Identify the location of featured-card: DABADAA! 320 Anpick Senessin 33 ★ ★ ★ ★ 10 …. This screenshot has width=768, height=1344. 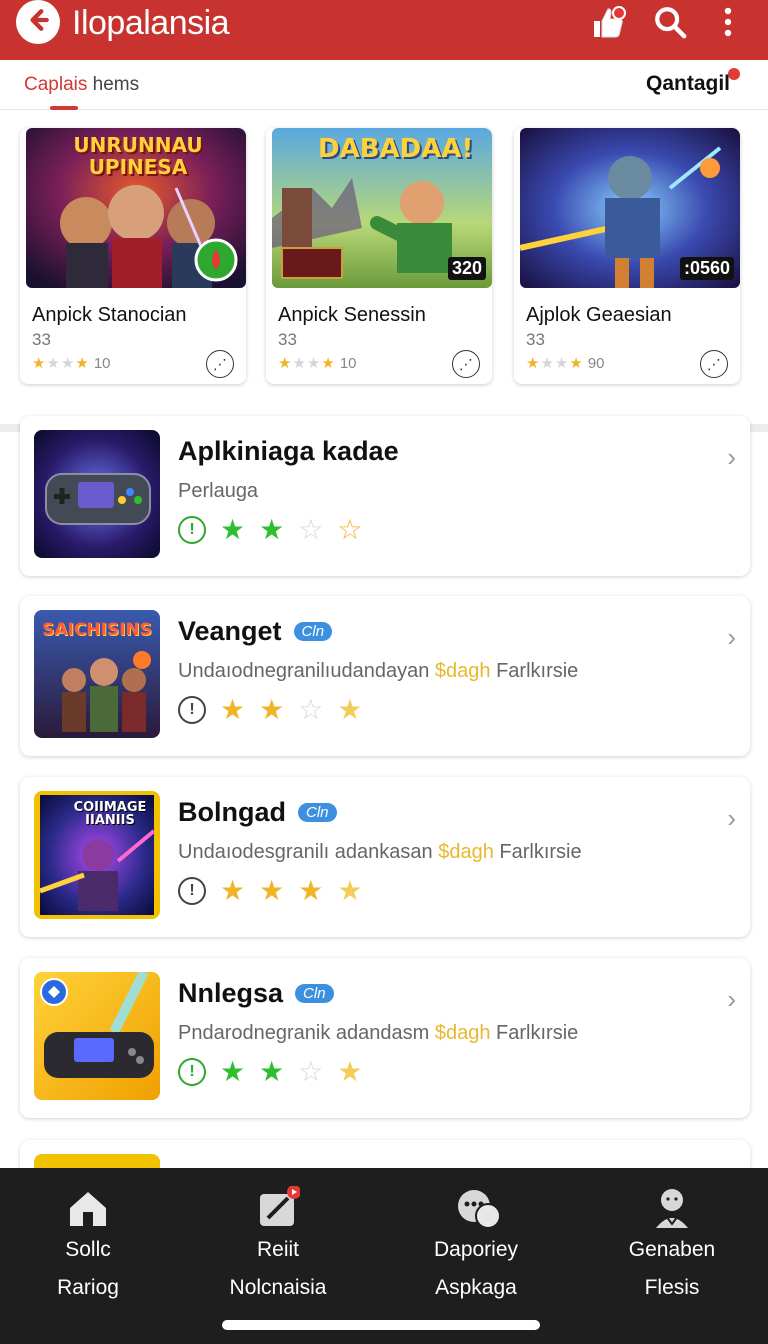
(379, 256).